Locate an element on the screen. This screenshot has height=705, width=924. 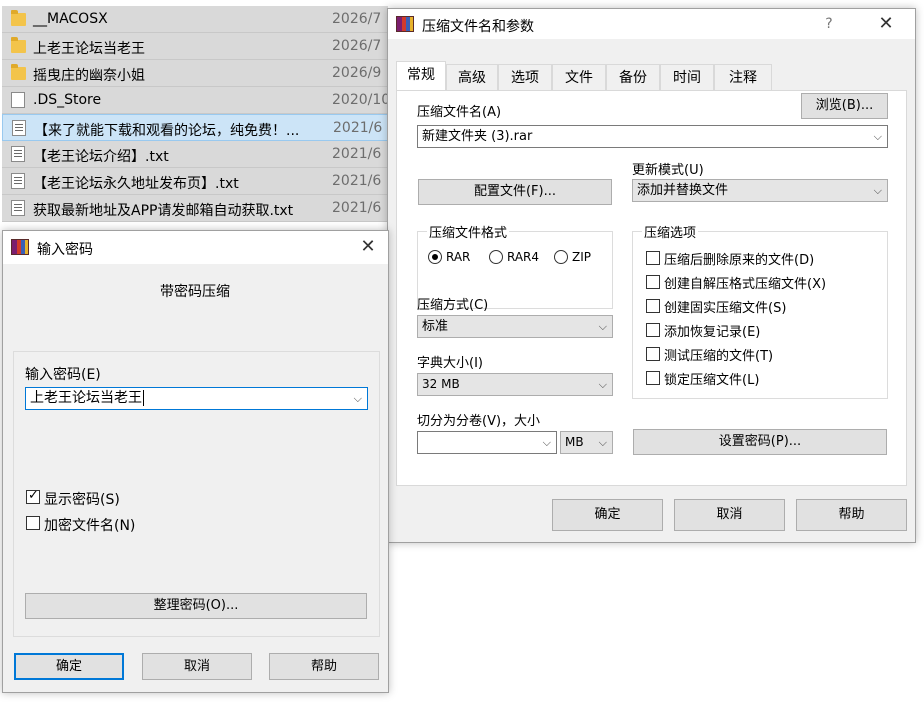
solid-archive-checkbox is located at coordinates (653, 306).